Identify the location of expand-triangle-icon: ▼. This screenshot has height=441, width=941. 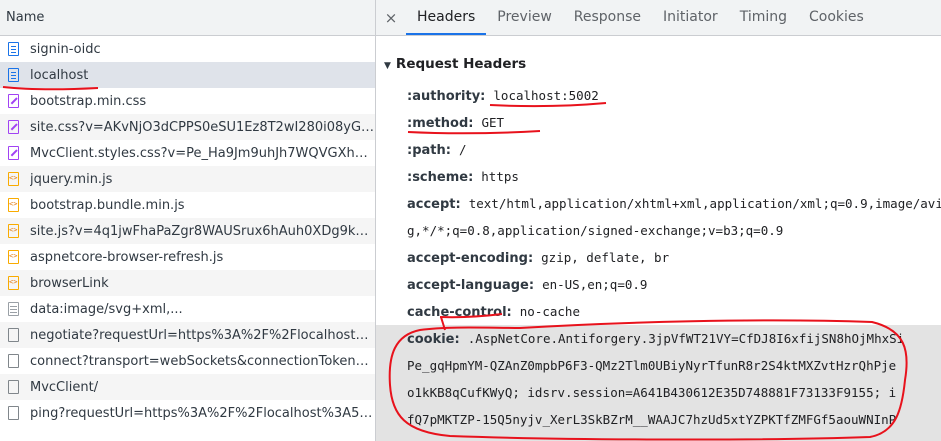
(387, 66).